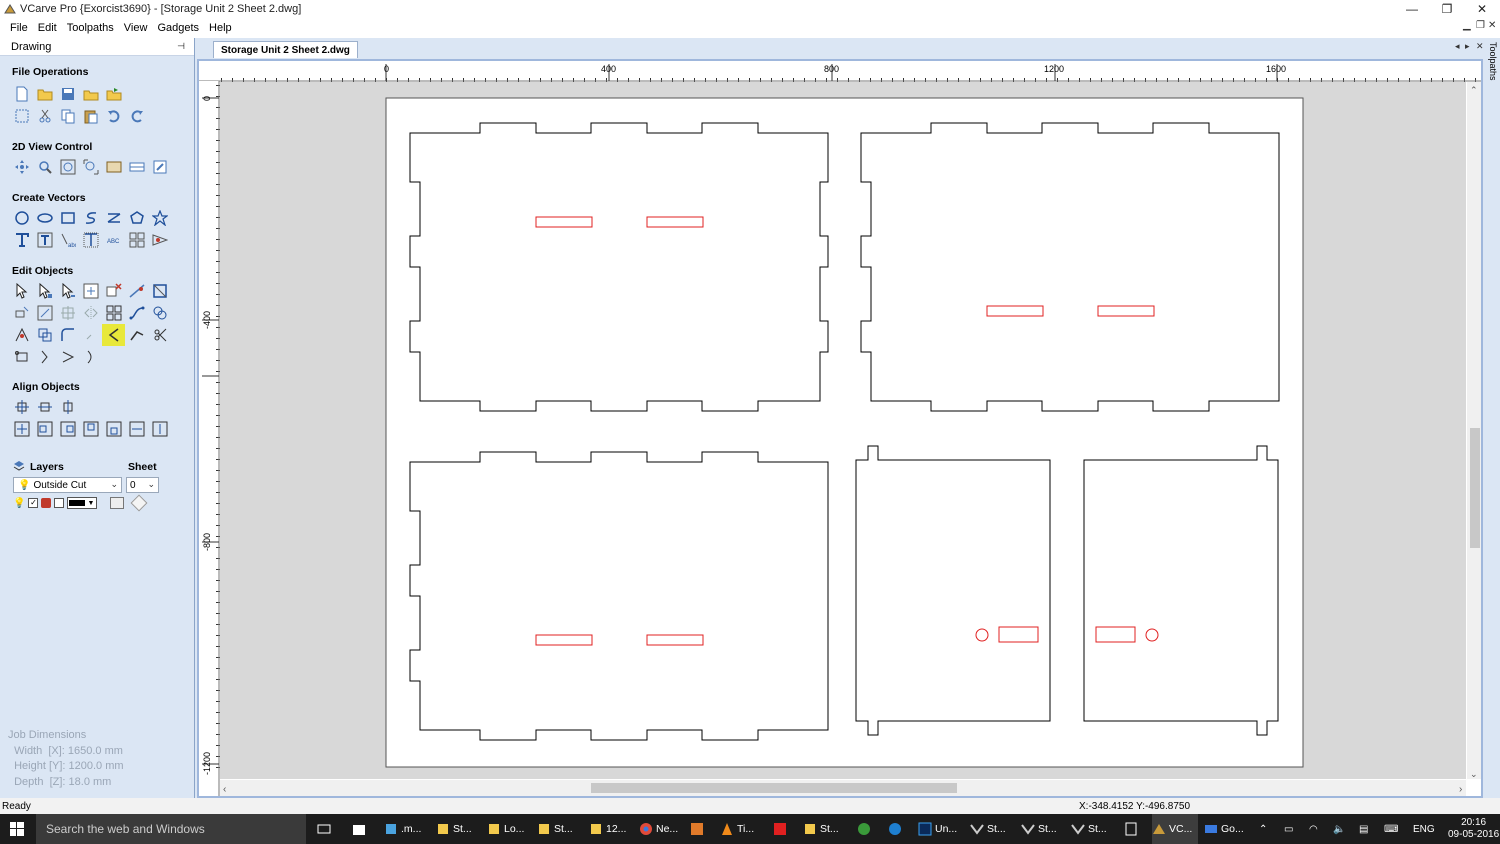  I want to click on view-toolpath-icon, so click(159, 167).